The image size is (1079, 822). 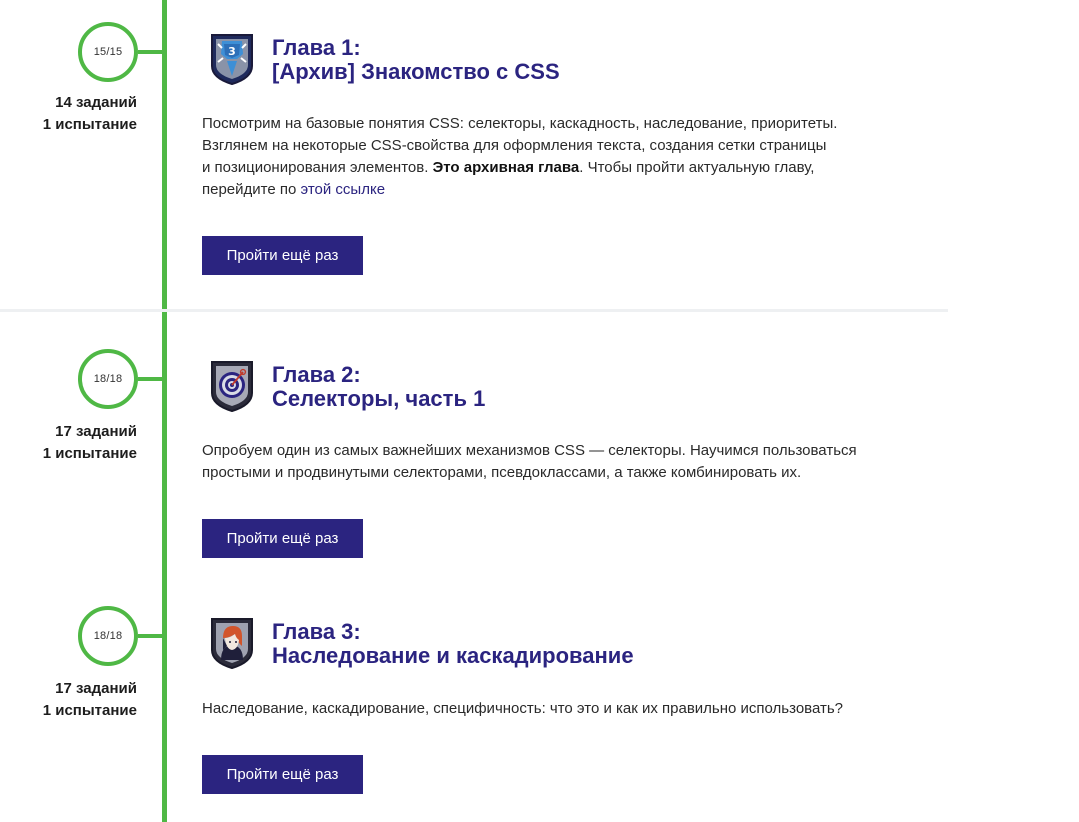 What do you see at coordinates (343, 189) in the screenshot?
I see `current-chapter-link: этой ссылке` at bounding box center [343, 189].